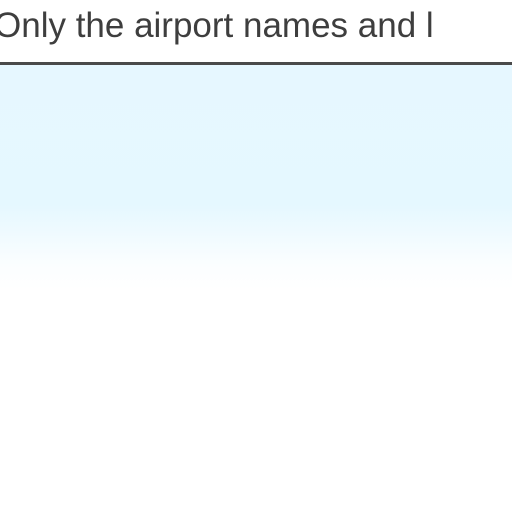 The height and width of the screenshot is (512, 512). What do you see at coordinates (217, 25) in the screenshot?
I see `header-text: Only the airport names and l` at bounding box center [217, 25].